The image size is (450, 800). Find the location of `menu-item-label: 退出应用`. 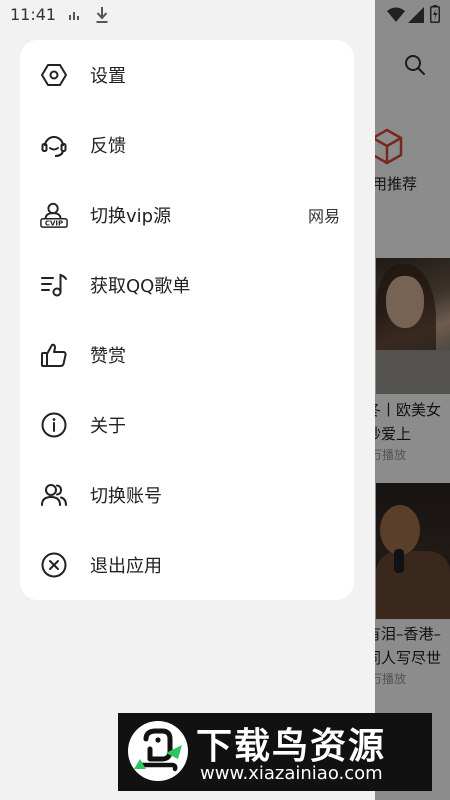

menu-item-label: 退出应用 is located at coordinates (126, 566).